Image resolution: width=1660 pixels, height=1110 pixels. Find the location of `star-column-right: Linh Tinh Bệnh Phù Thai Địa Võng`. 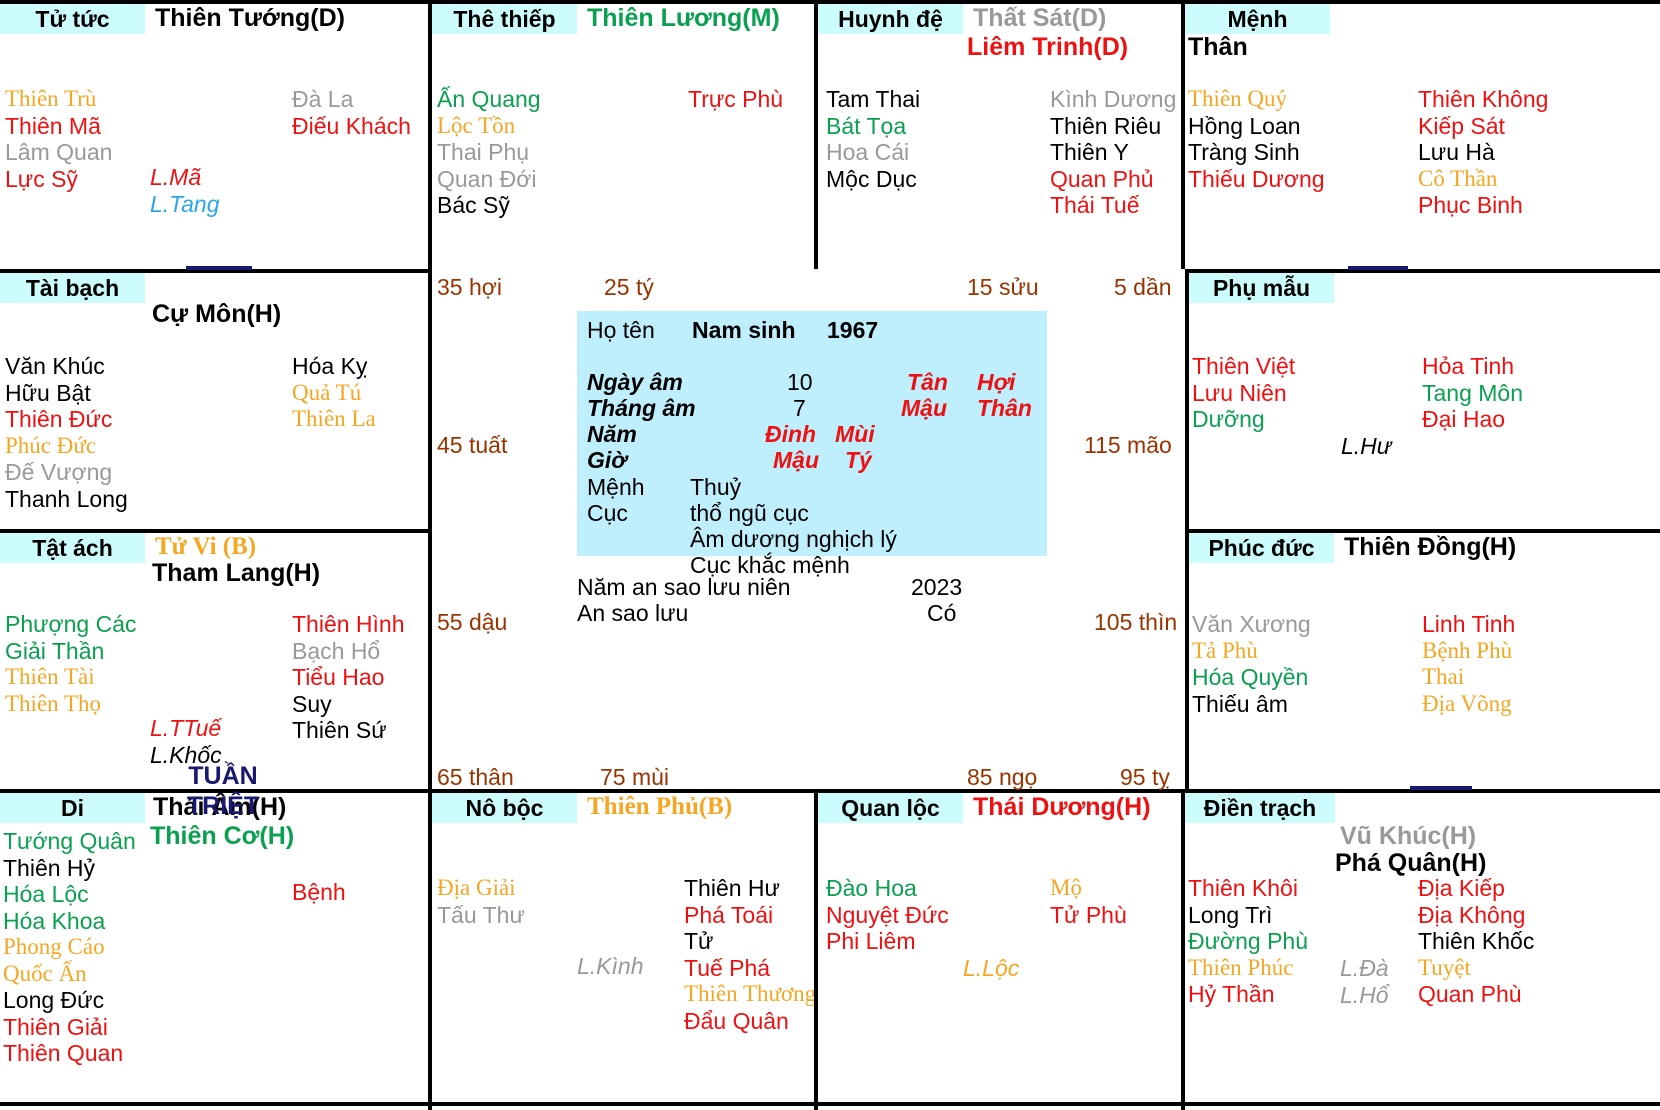

star-column-right: Linh Tinh Bệnh Phù Thai Địa Võng is located at coordinates (1468, 664).